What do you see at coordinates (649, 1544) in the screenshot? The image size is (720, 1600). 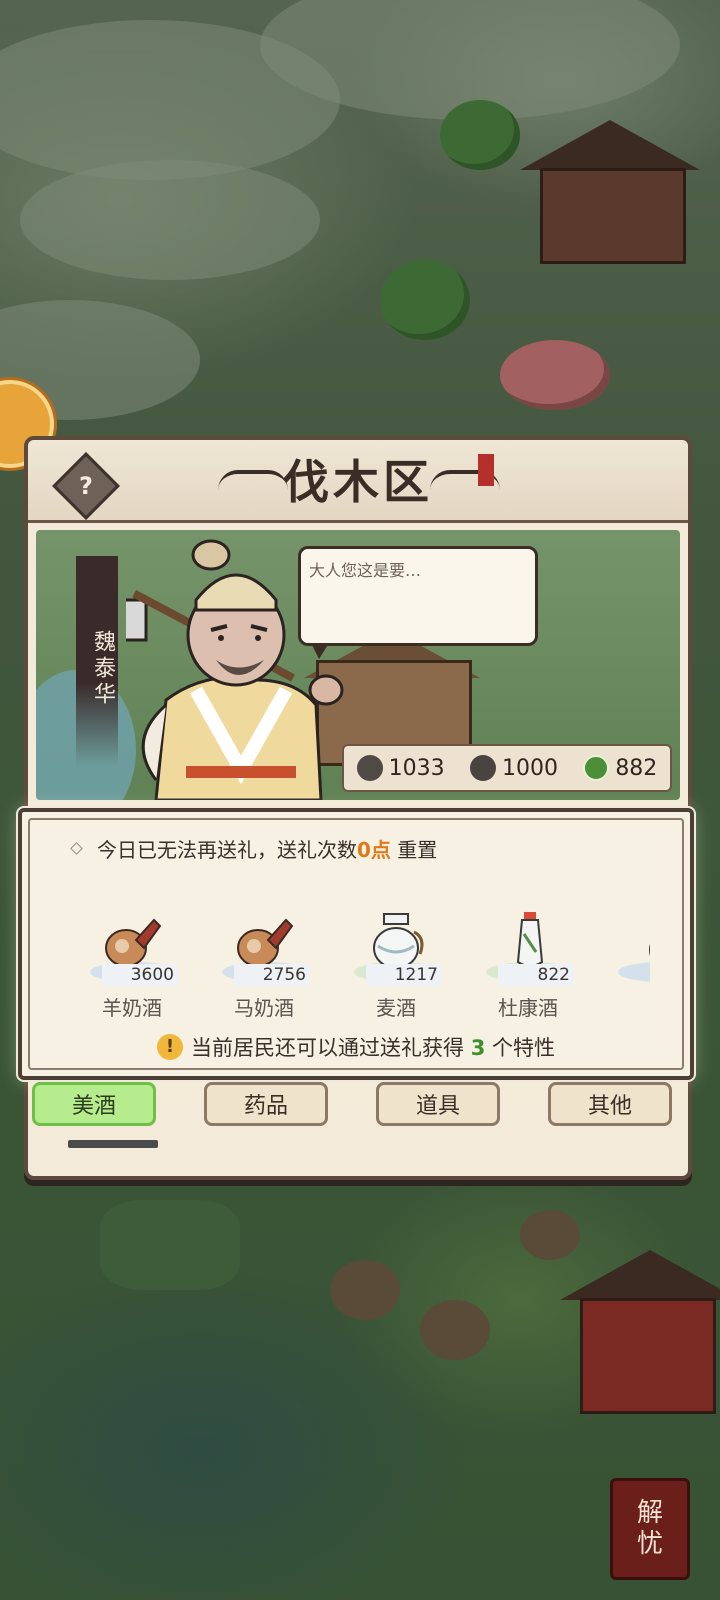 I see `corner-seal-line2: 忧` at bounding box center [649, 1544].